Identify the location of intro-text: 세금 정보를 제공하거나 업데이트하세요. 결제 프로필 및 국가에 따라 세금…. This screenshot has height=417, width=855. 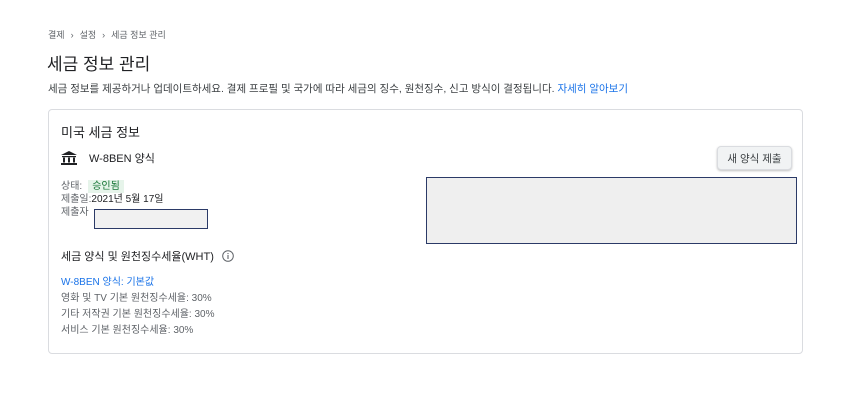
(338, 88).